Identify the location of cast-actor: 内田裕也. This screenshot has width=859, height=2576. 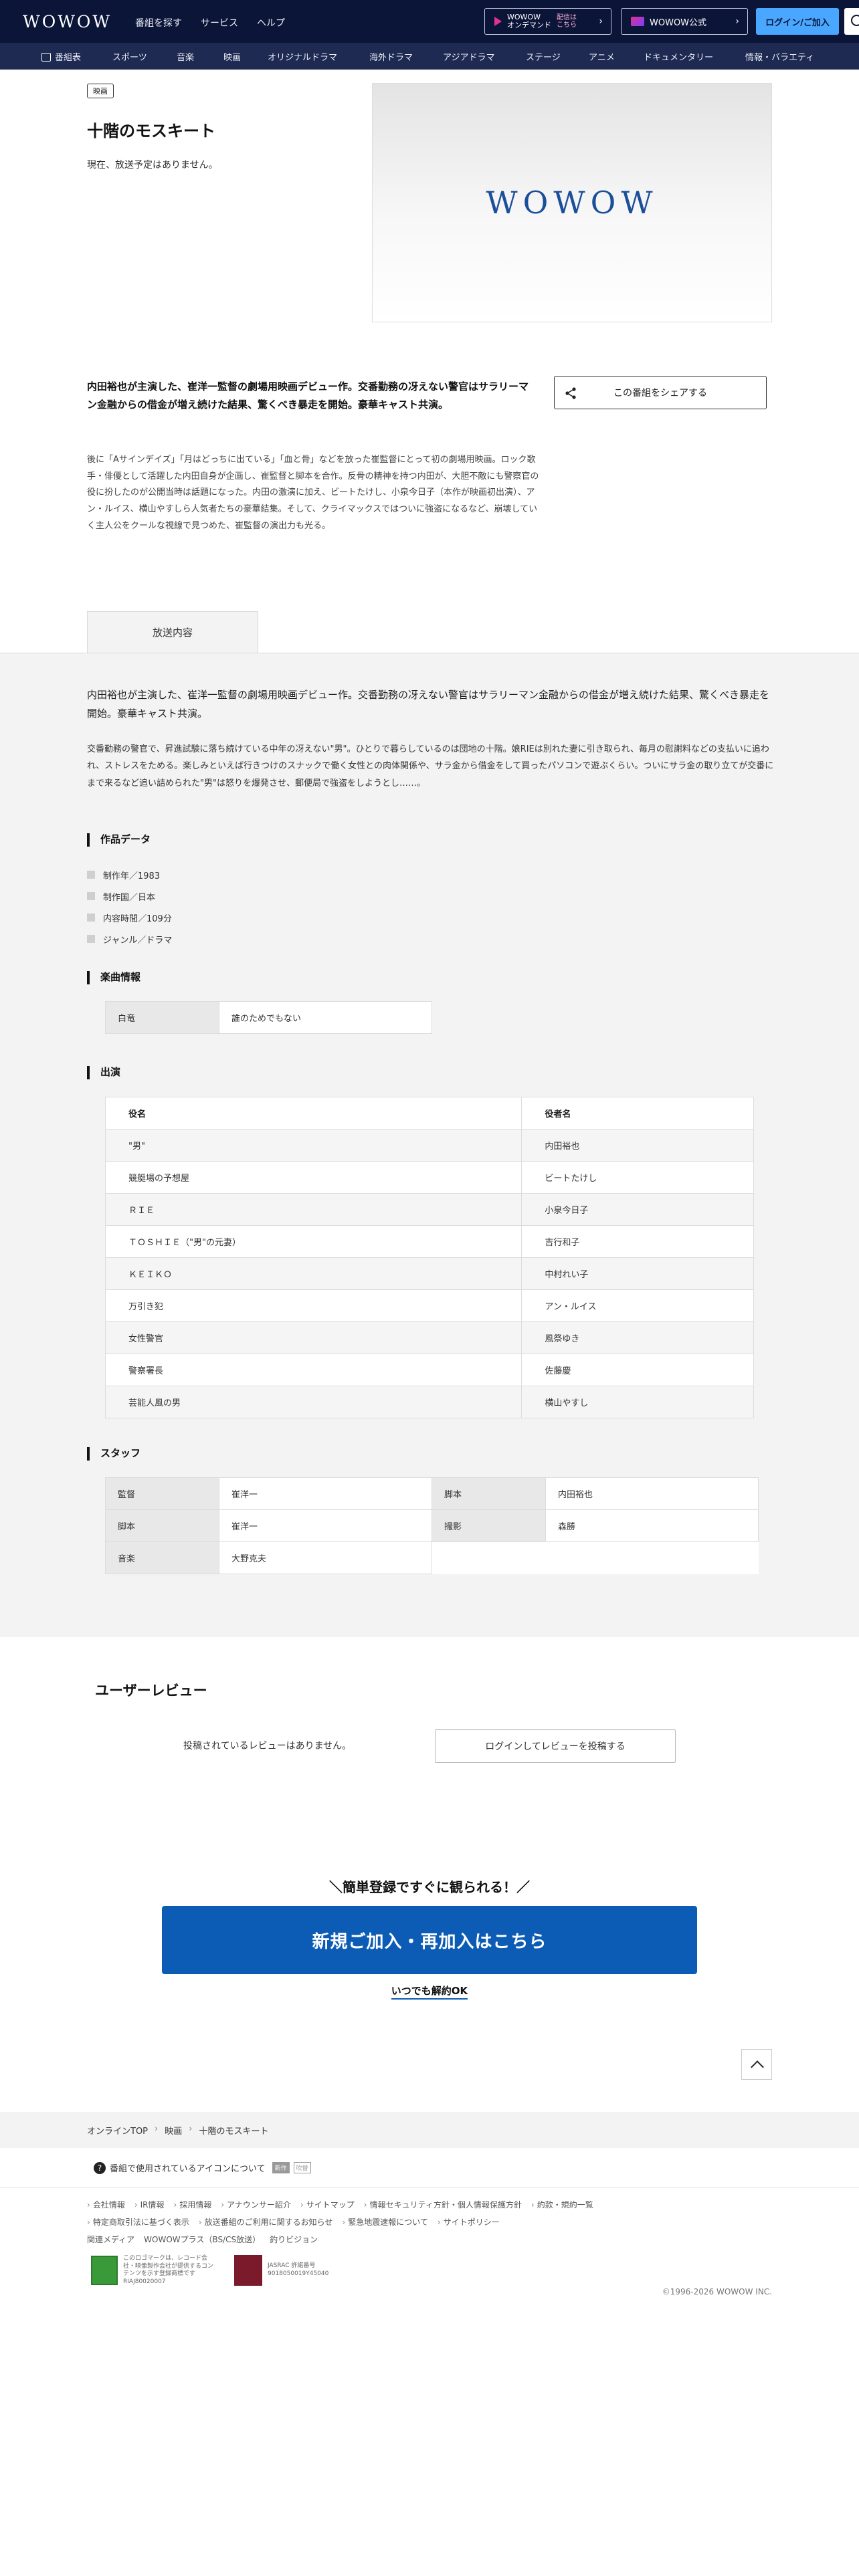
(638, 1145).